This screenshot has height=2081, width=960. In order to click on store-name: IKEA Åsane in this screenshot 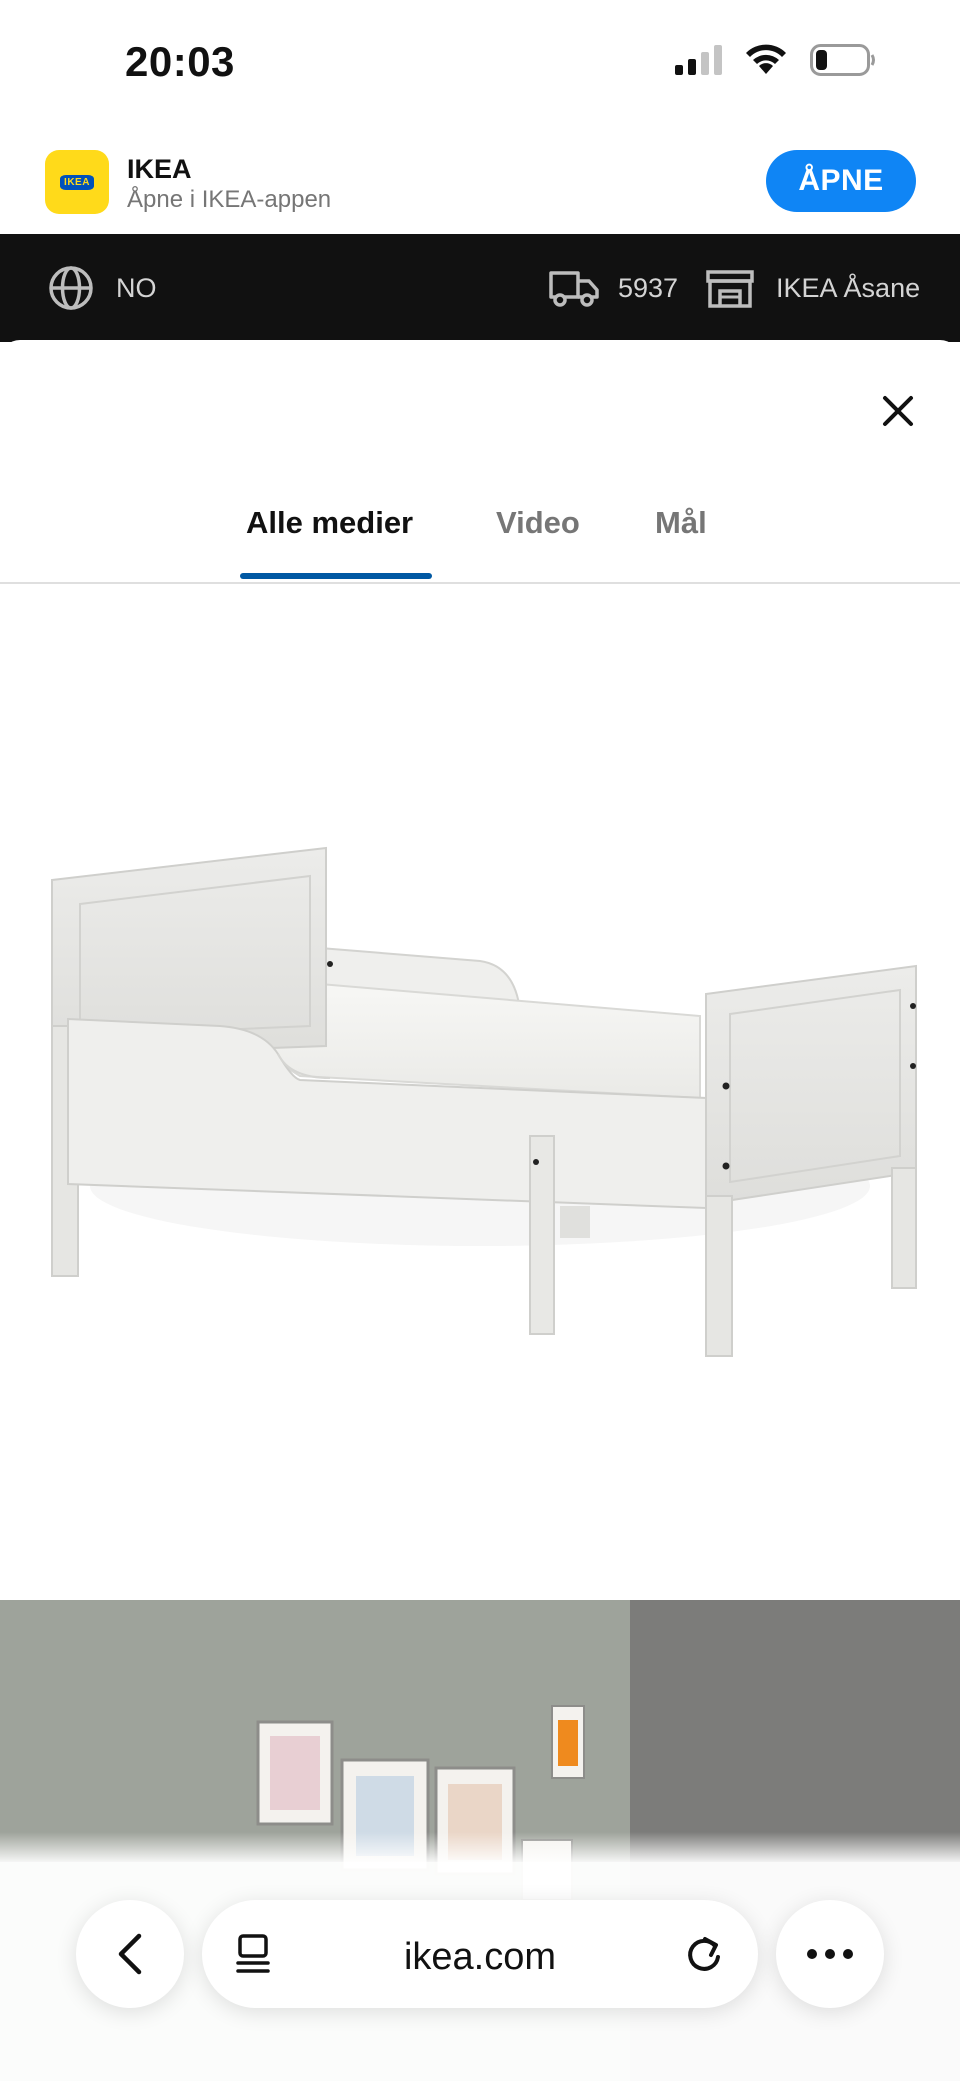, I will do `click(848, 287)`.